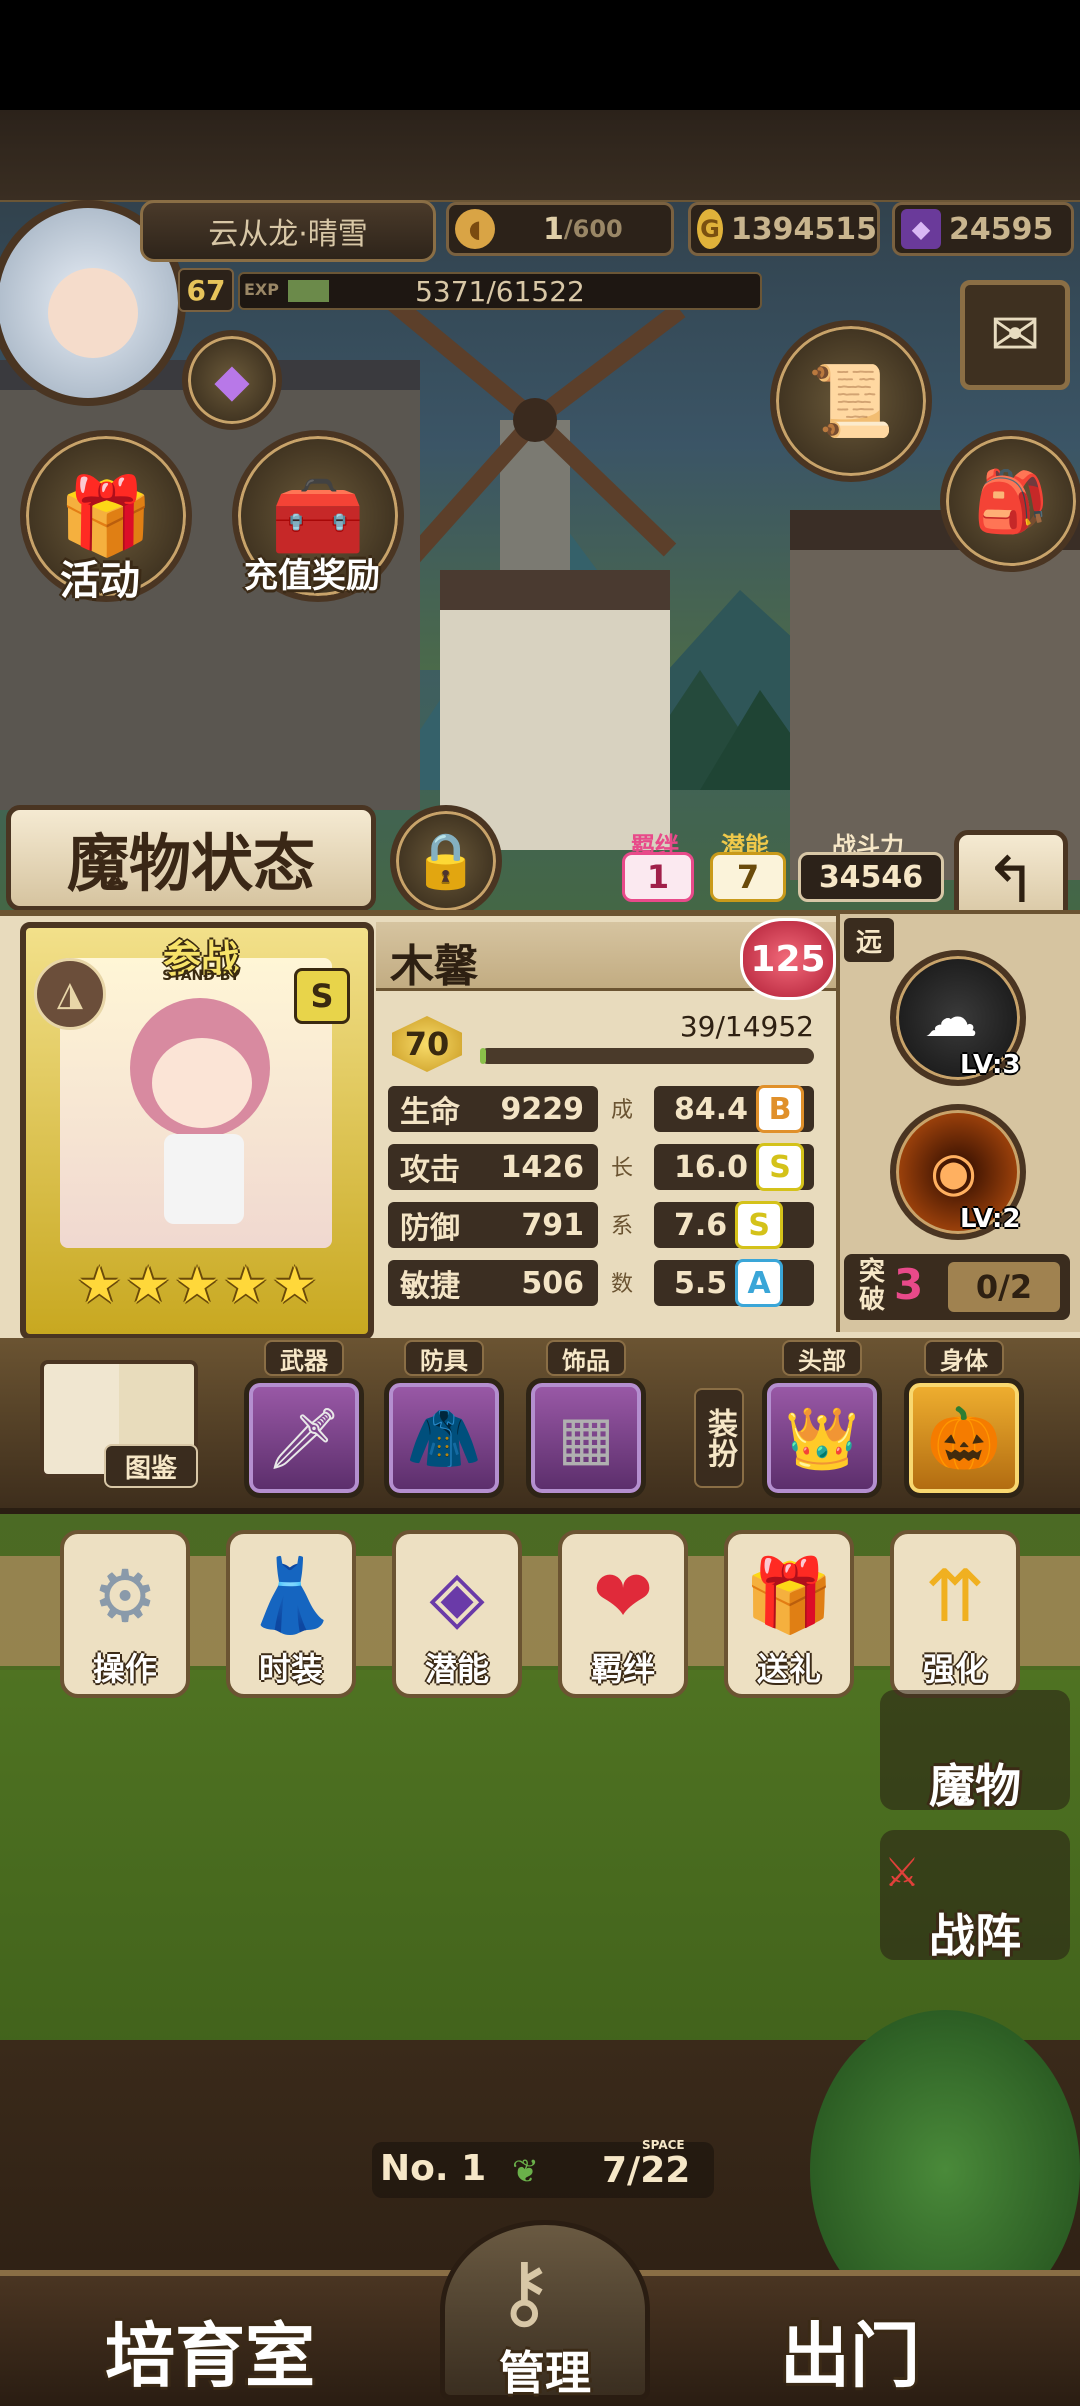  I want to click on mail-button: ✉, so click(1015, 335).